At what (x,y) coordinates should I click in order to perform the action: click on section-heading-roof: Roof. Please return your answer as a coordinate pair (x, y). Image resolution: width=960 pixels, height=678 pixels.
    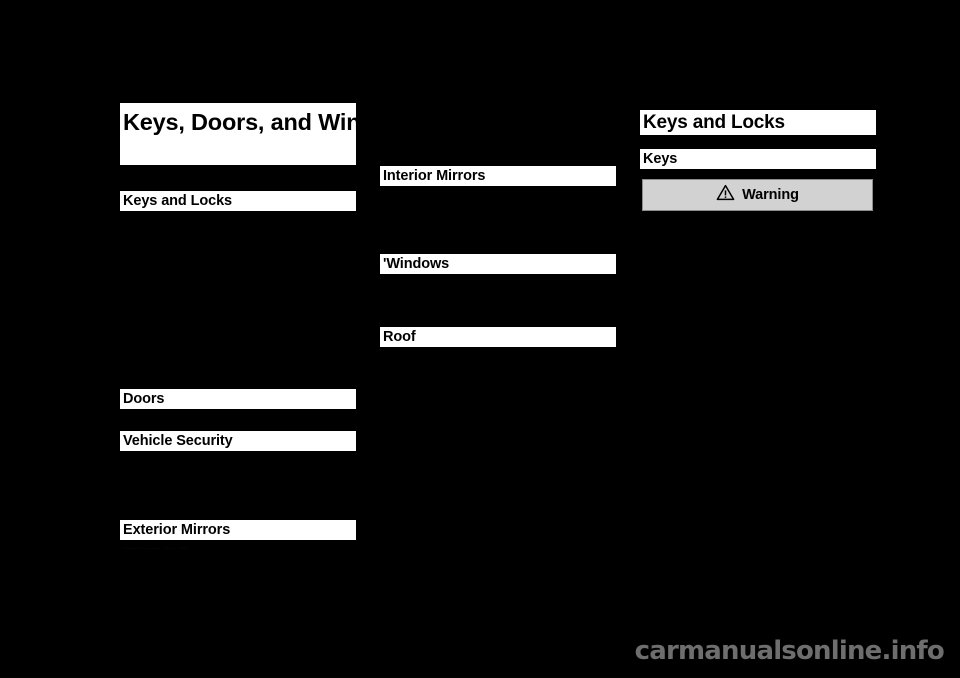
    Looking at the image, I should click on (498, 337).